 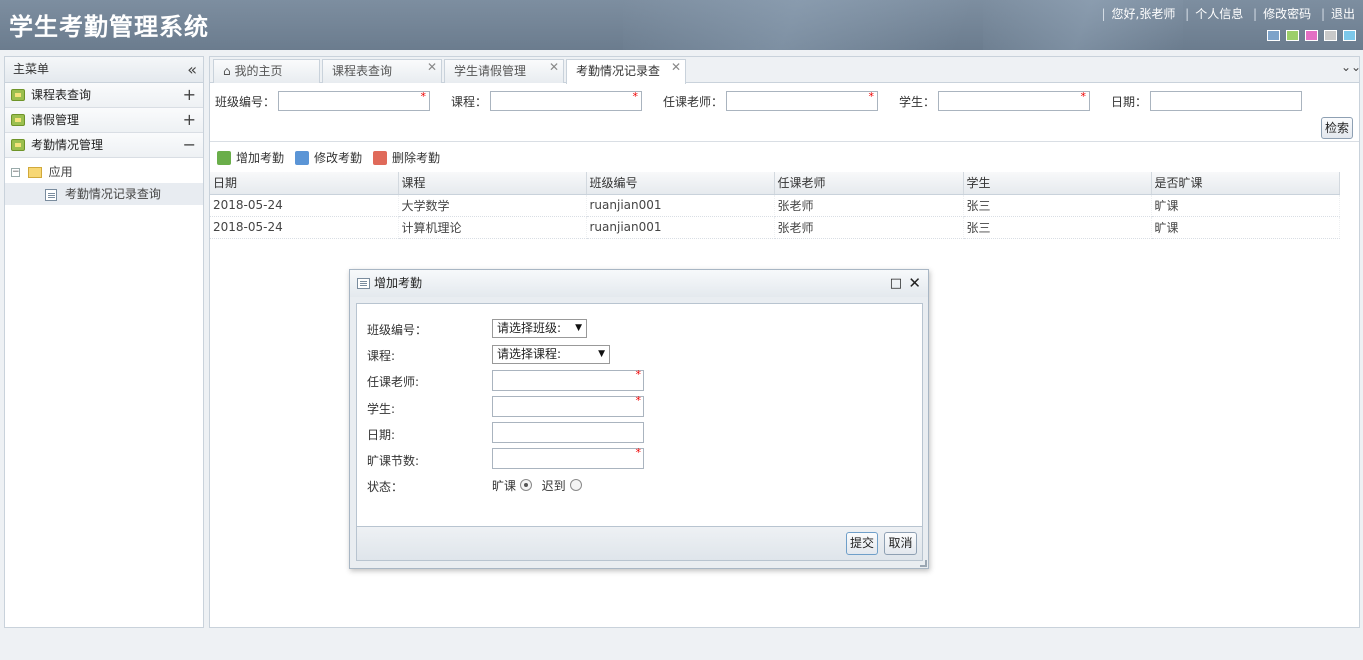 I want to click on edit-icon, so click(x=302, y=158).